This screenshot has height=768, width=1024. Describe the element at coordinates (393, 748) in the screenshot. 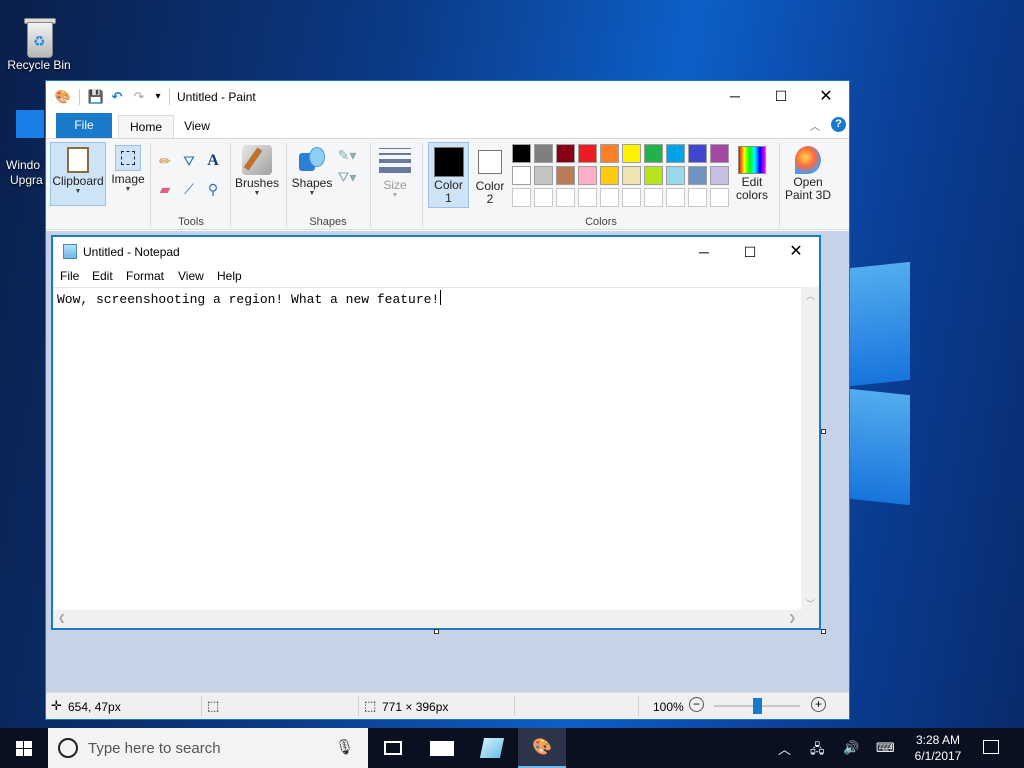

I see `task-view-button` at that location.